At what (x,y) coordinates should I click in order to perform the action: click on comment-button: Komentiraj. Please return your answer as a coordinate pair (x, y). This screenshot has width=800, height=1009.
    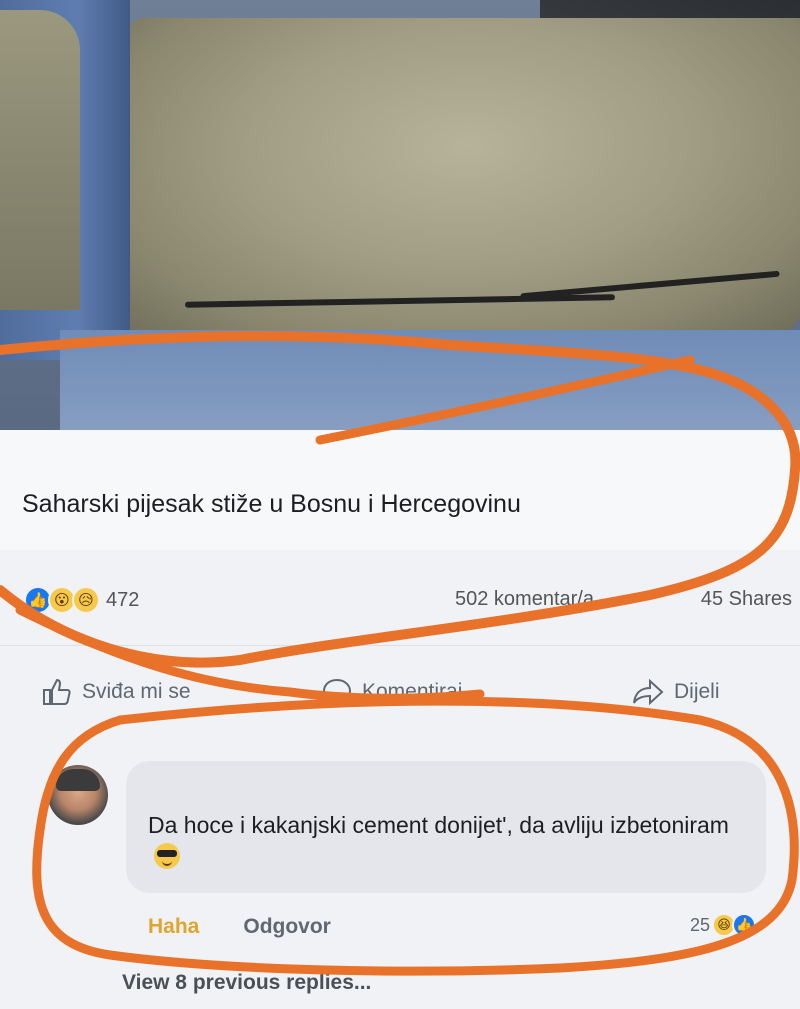
    Looking at the image, I should click on (392, 692).